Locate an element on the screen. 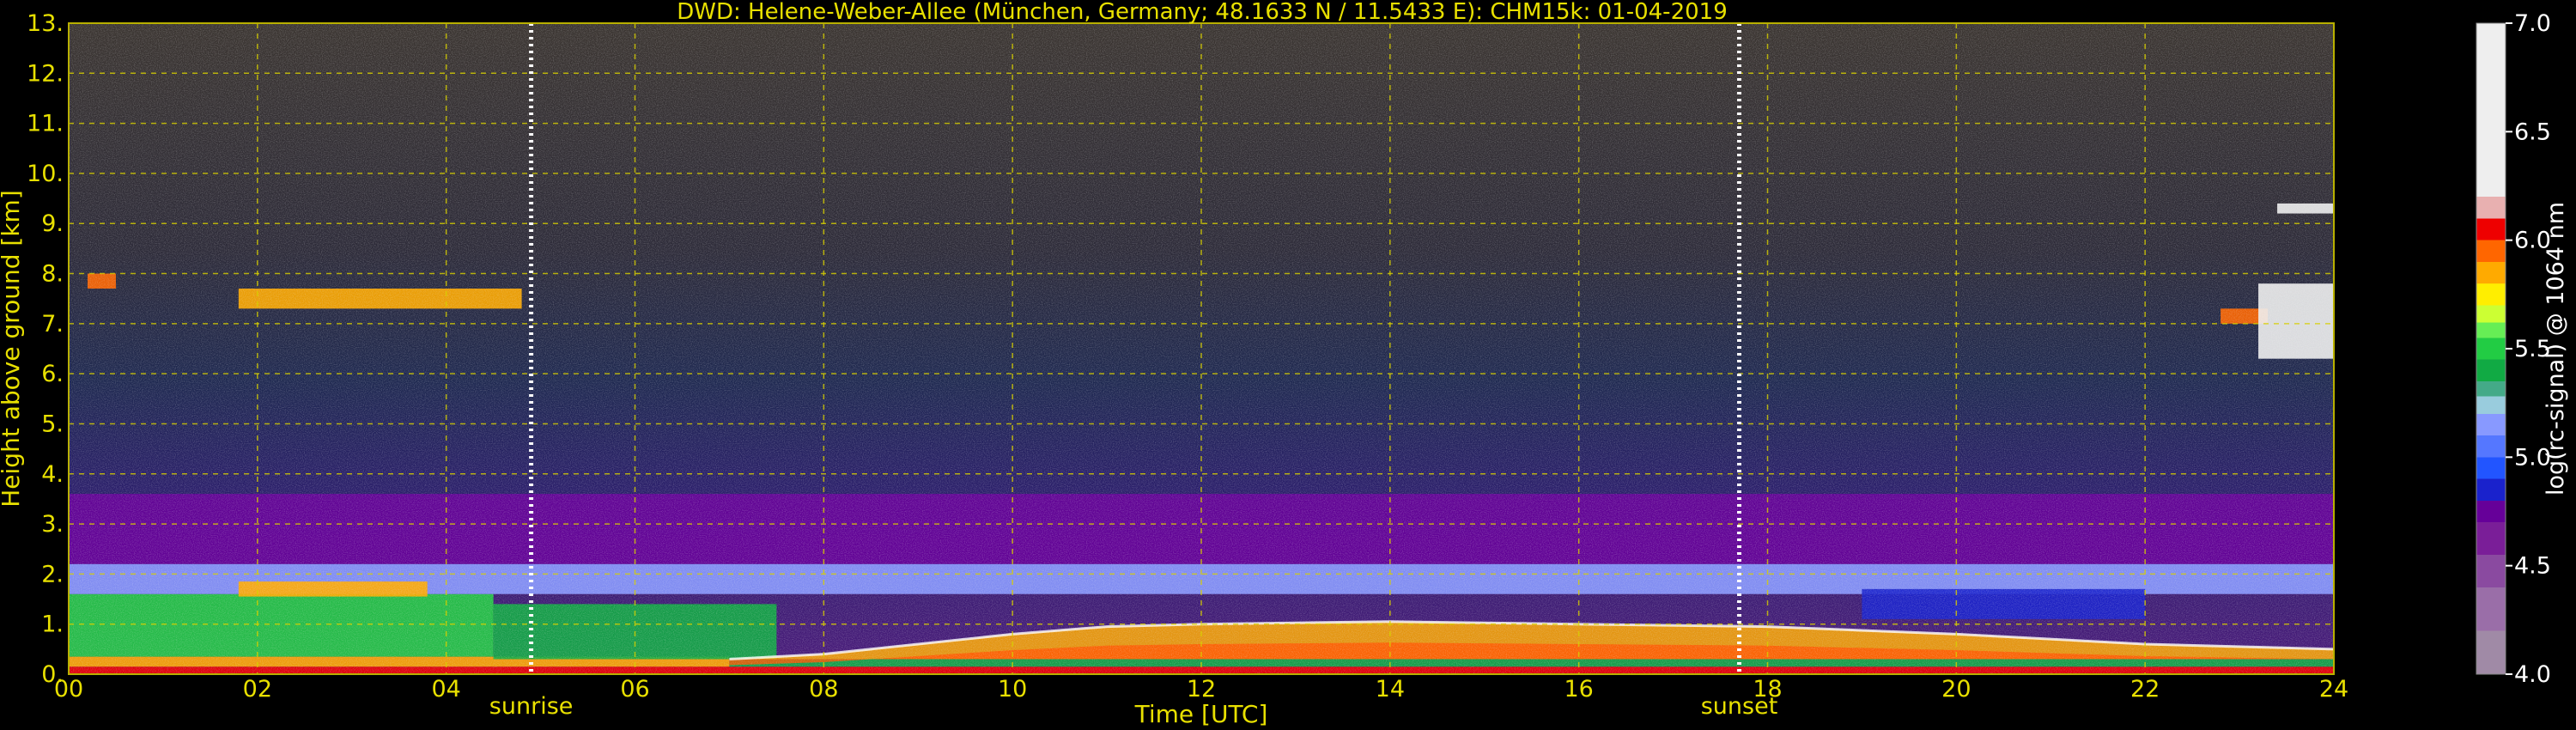  colorbar-scale is located at coordinates (2491, 348).